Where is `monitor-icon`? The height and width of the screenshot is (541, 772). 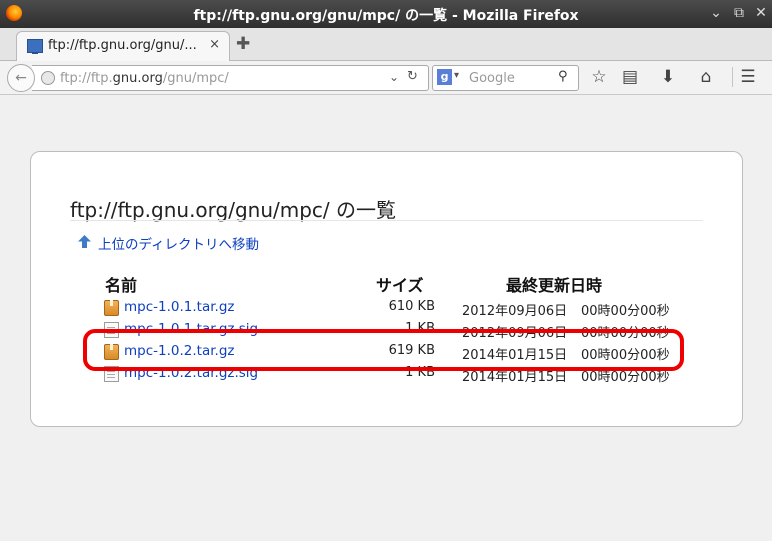 monitor-icon is located at coordinates (35, 46).